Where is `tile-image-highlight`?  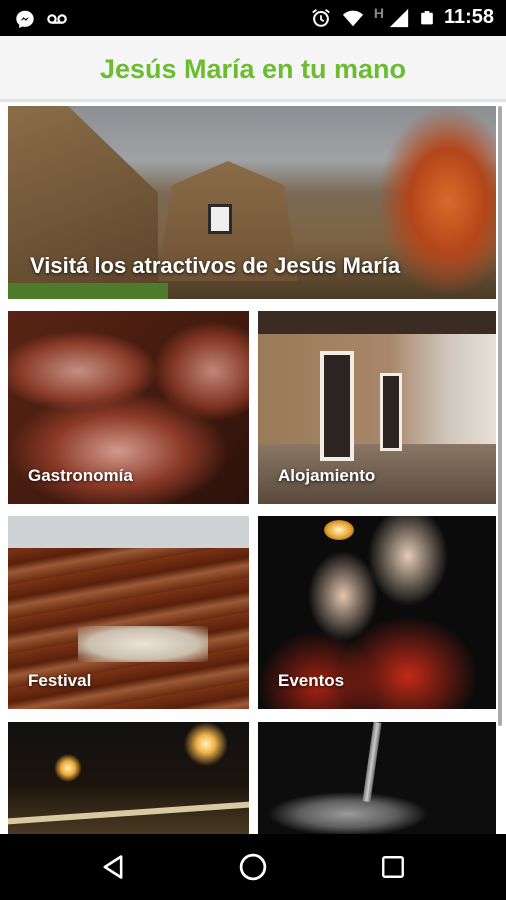 tile-image-highlight is located at coordinates (143, 644).